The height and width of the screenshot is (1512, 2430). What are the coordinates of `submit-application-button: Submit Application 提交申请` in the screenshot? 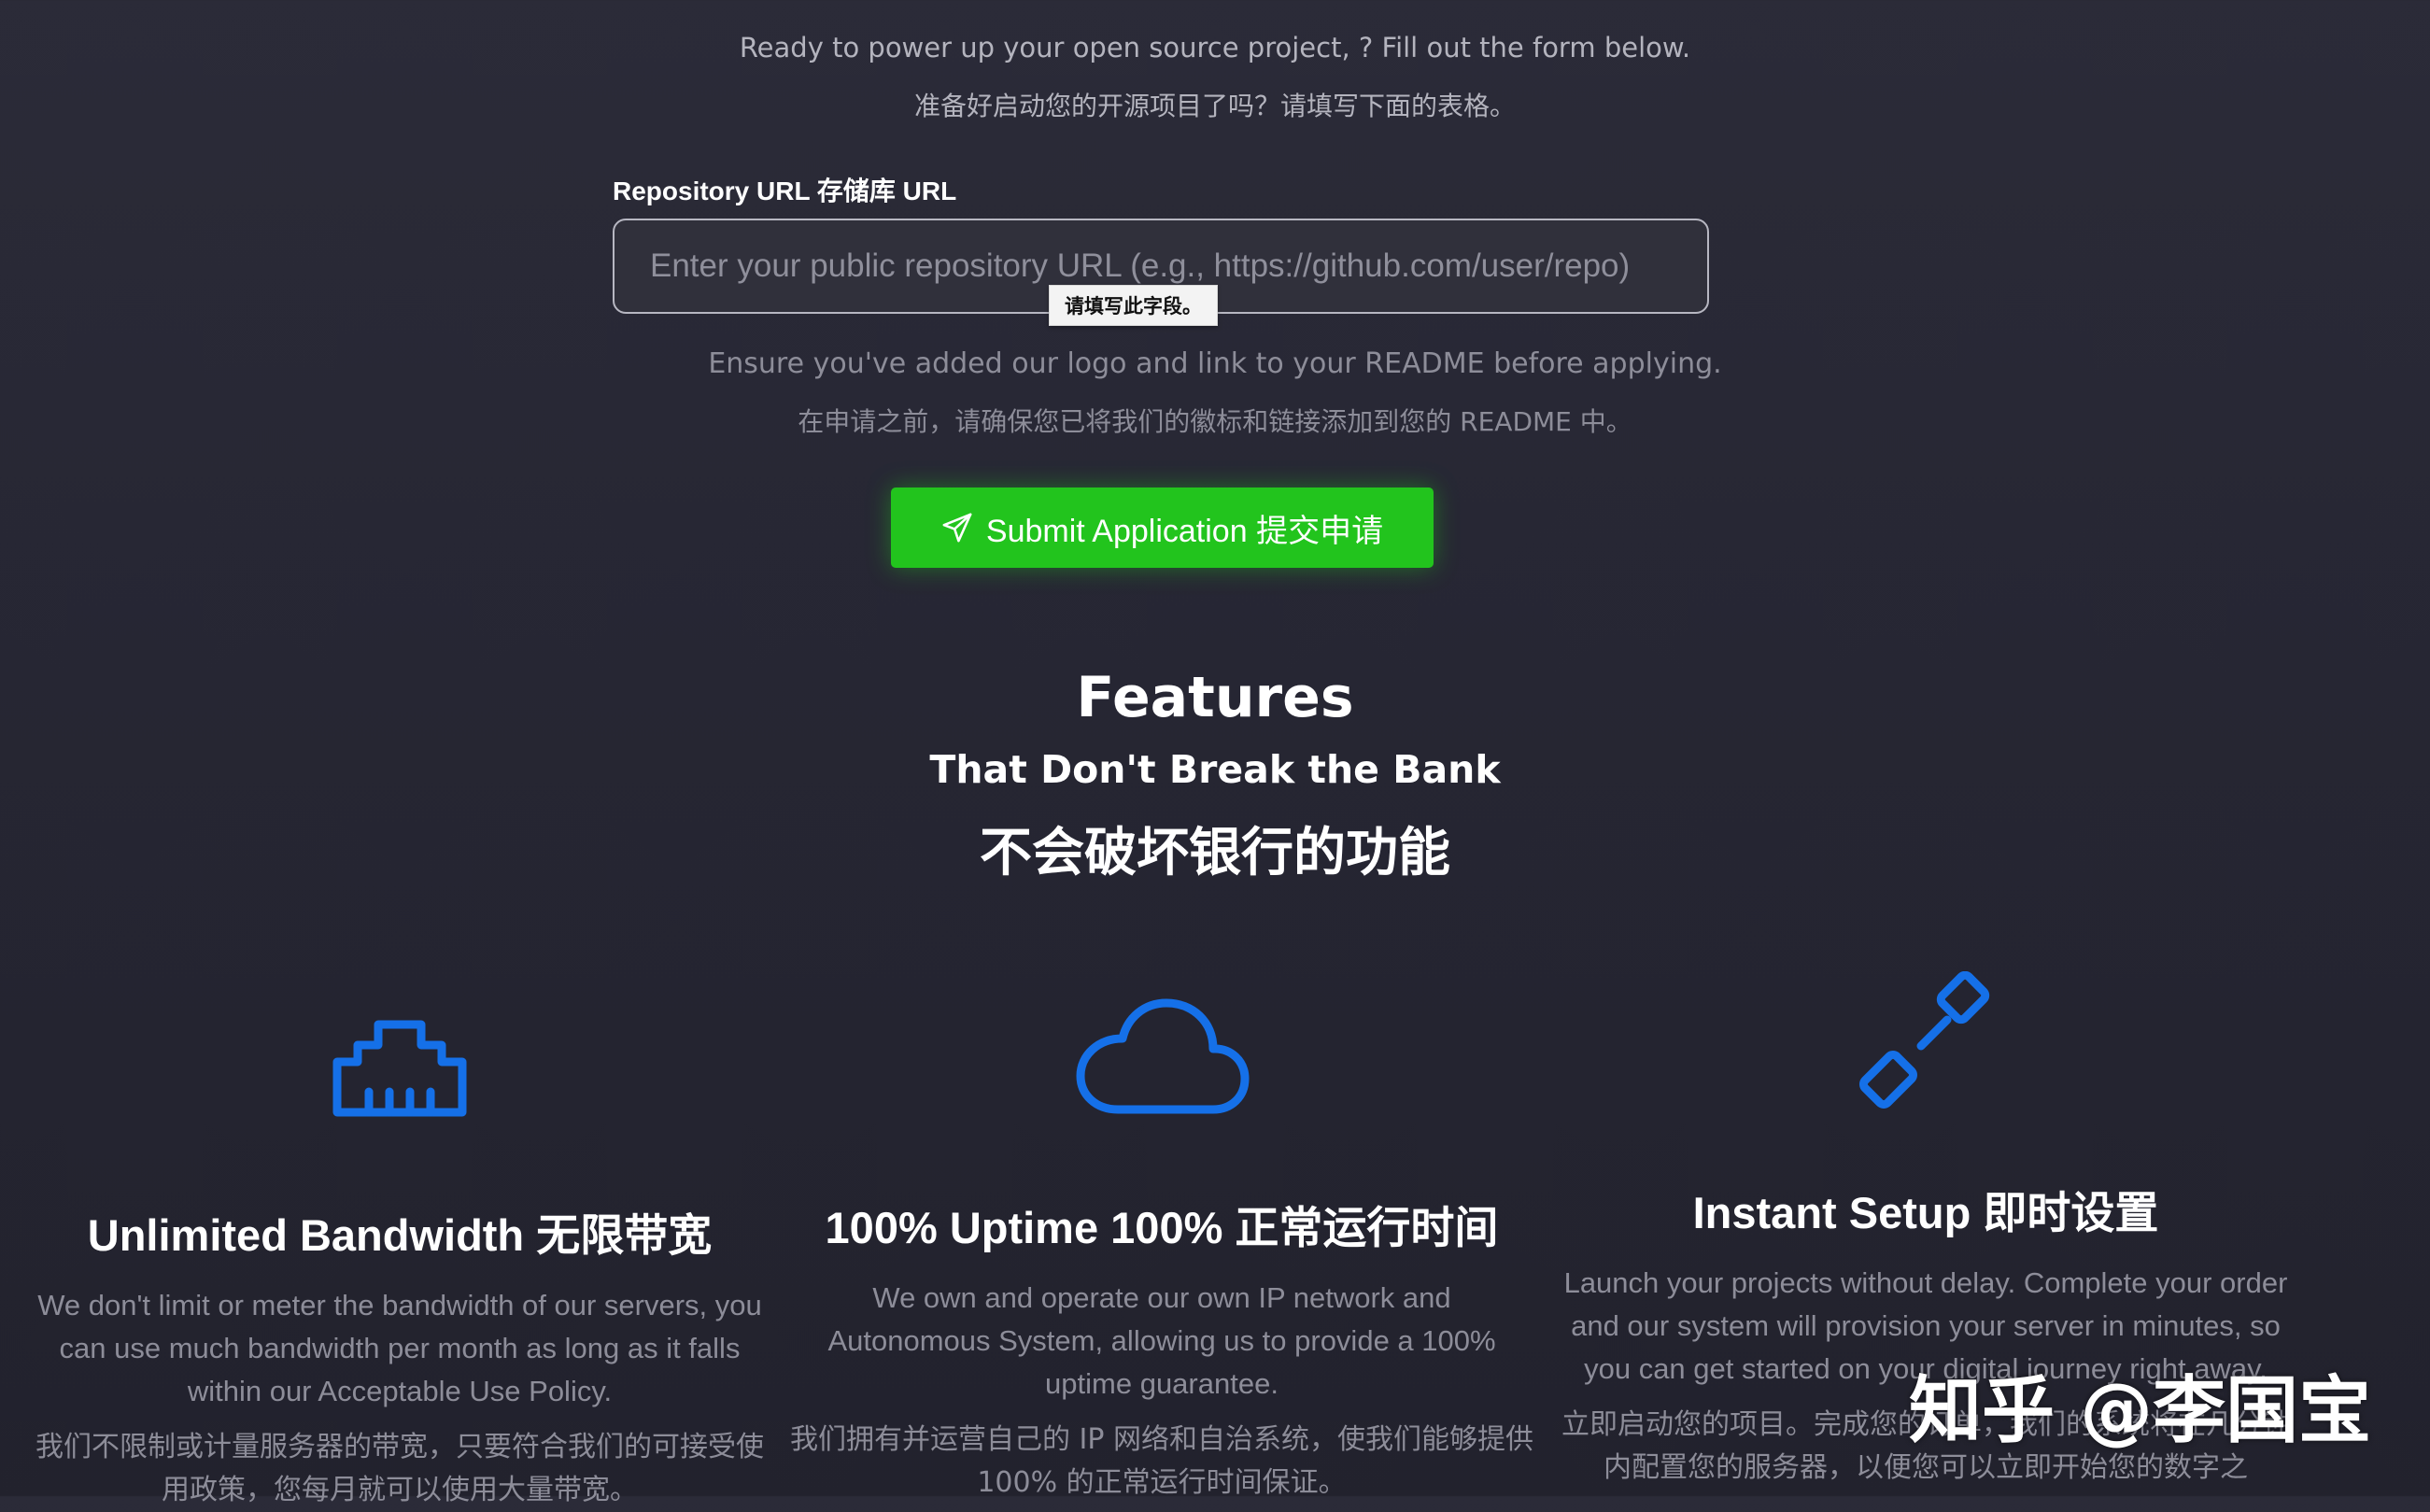 It's located at (1163, 528).